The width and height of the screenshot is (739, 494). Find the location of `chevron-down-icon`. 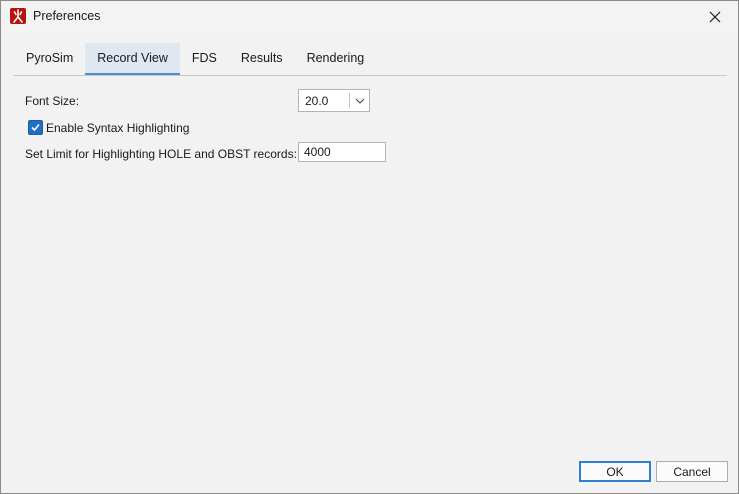

chevron-down-icon is located at coordinates (359, 101).